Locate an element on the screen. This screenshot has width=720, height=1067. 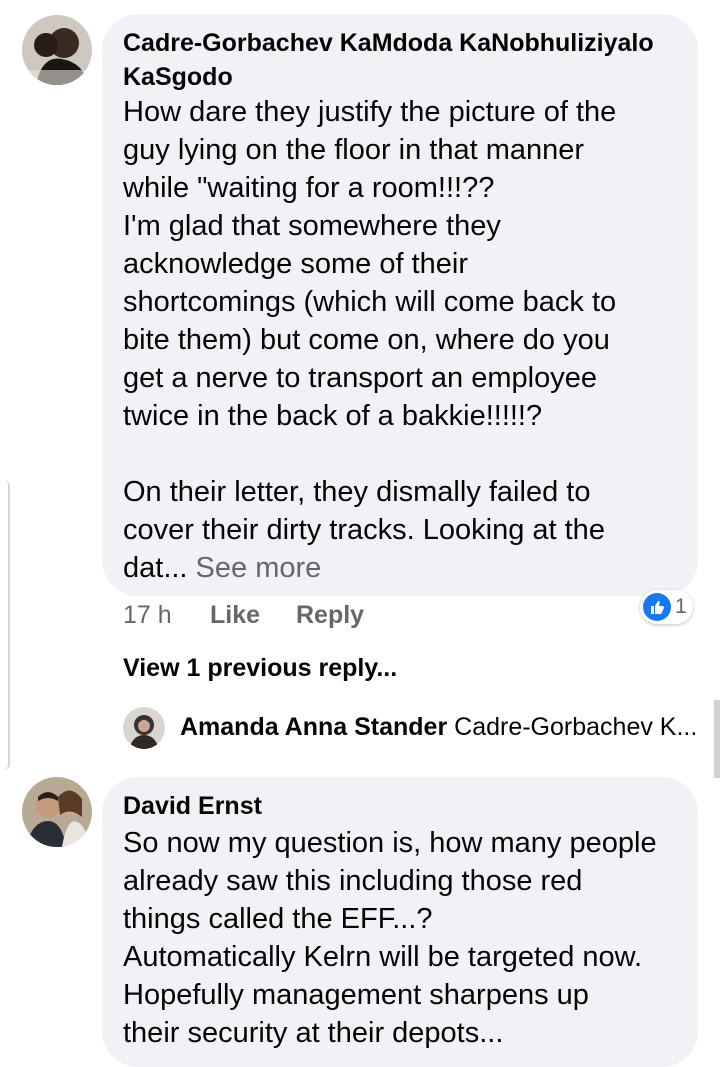
comment-author: David Ernst is located at coordinates (192, 806).